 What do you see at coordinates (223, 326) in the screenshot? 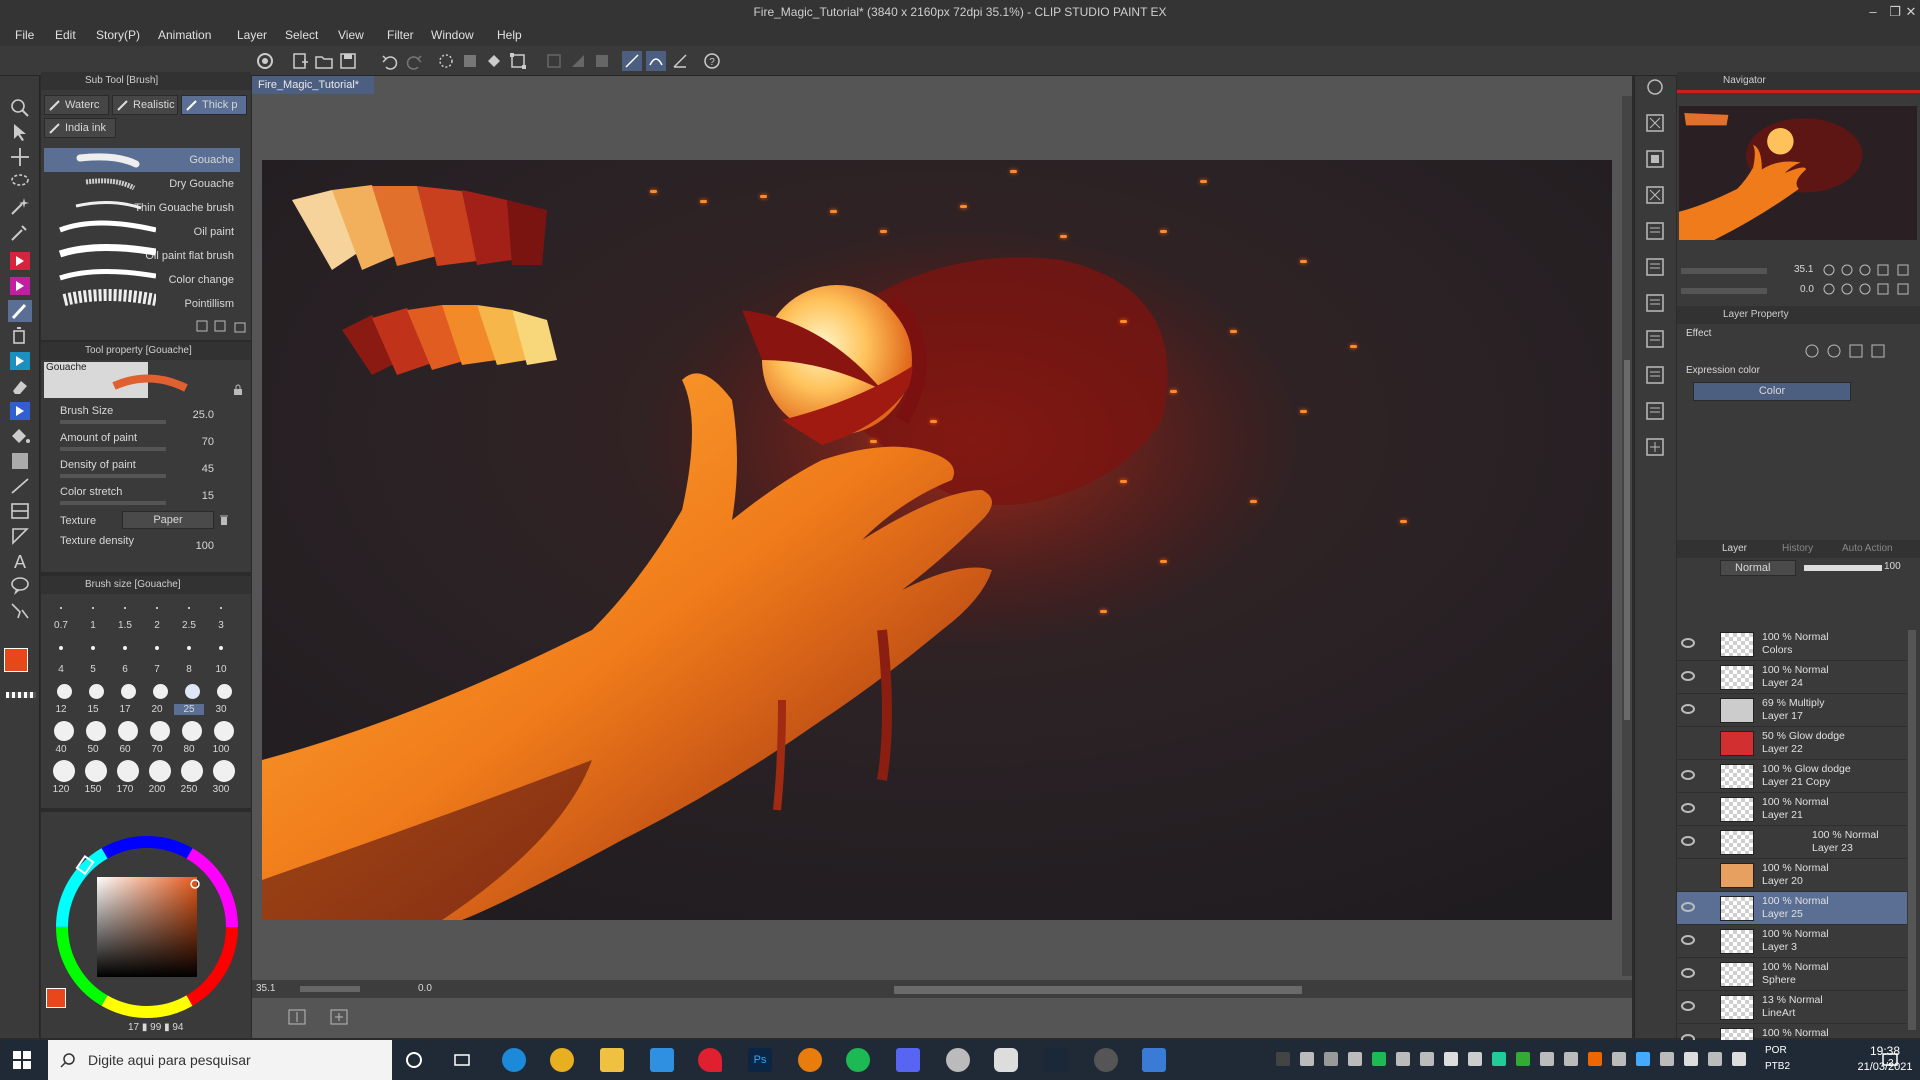
I see `subtool-actions-icon` at bounding box center [223, 326].